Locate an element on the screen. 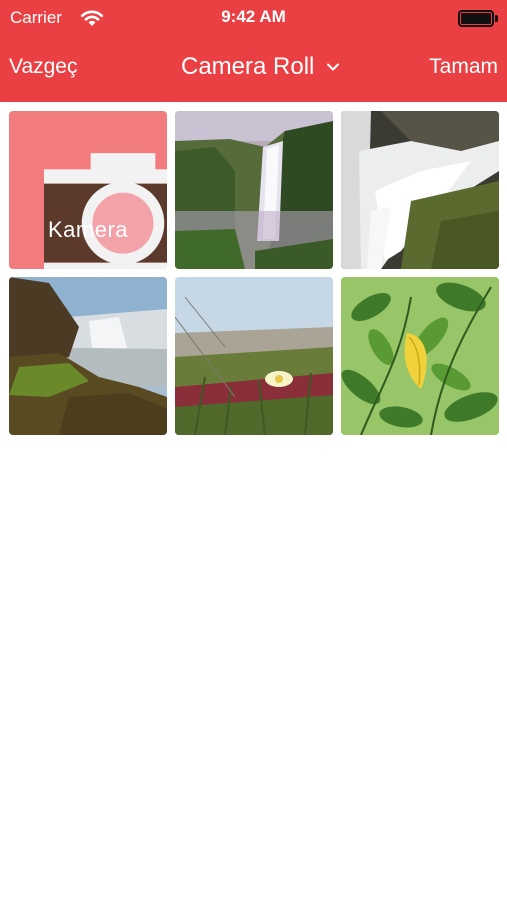 The image size is (507, 900). waterfall-shore-photo is located at coordinates (88, 356).